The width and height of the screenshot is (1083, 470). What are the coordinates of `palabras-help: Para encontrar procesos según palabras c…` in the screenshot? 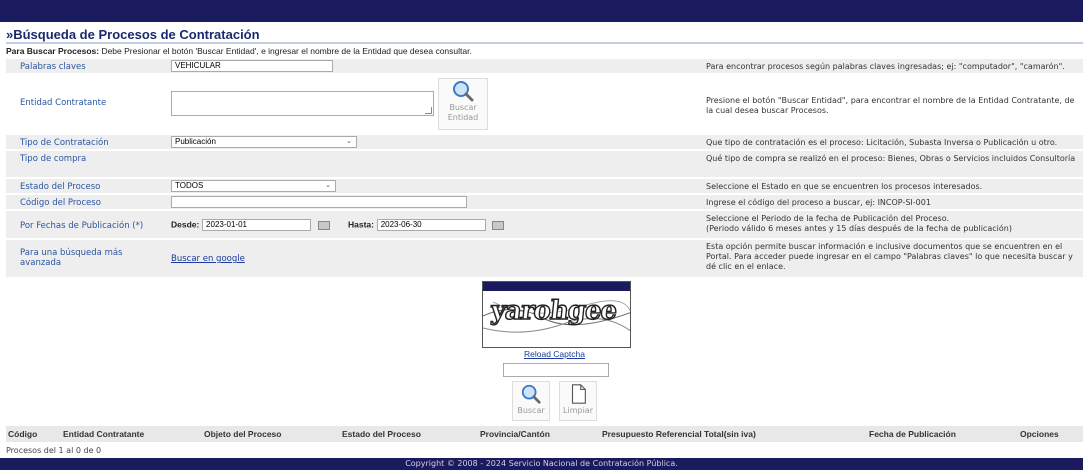 It's located at (885, 66).